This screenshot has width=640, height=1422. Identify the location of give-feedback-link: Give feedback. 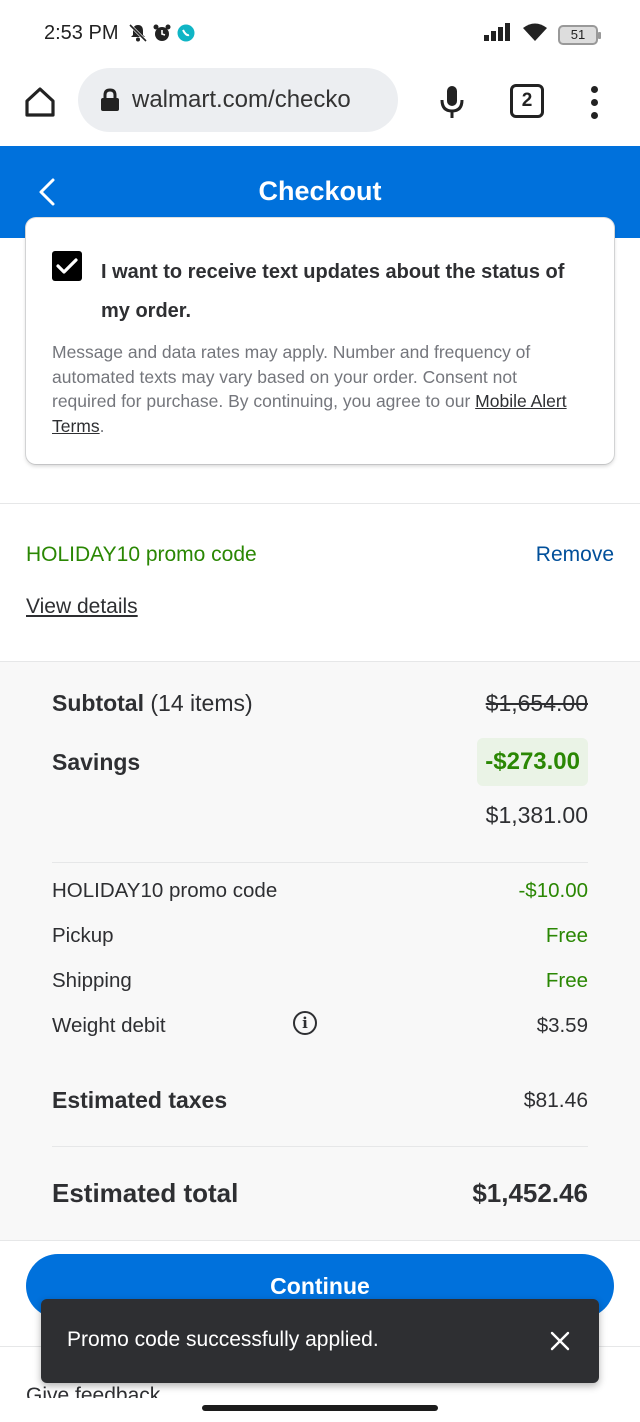
(93, 1391).